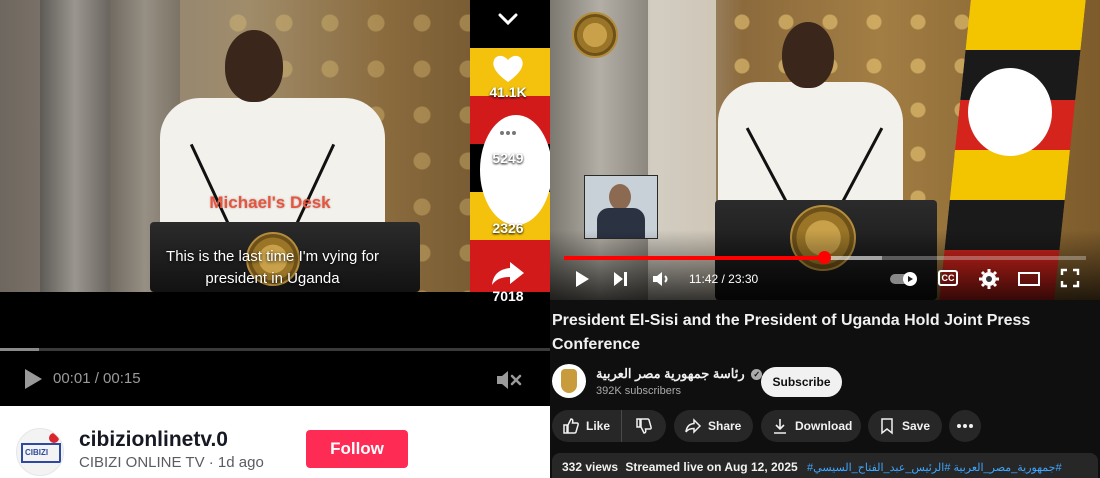  I want to click on interpreter-head, so click(620, 197).